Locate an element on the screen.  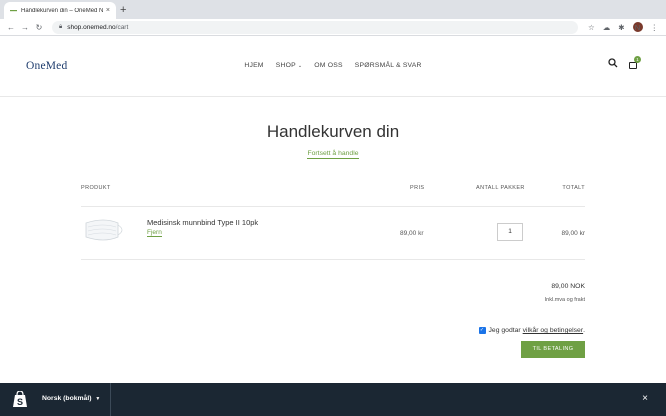
checkout-button: TIL BETALING is located at coordinates (553, 349).